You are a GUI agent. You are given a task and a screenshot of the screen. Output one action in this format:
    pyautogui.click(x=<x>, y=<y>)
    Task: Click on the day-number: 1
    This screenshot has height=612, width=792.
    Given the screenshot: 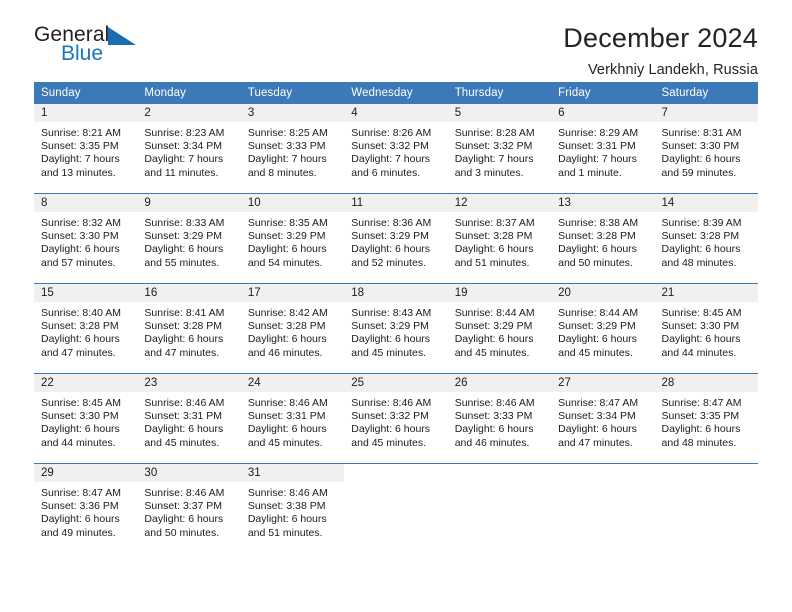 What is the action you would take?
    pyautogui.click(x=86, y=113)
    